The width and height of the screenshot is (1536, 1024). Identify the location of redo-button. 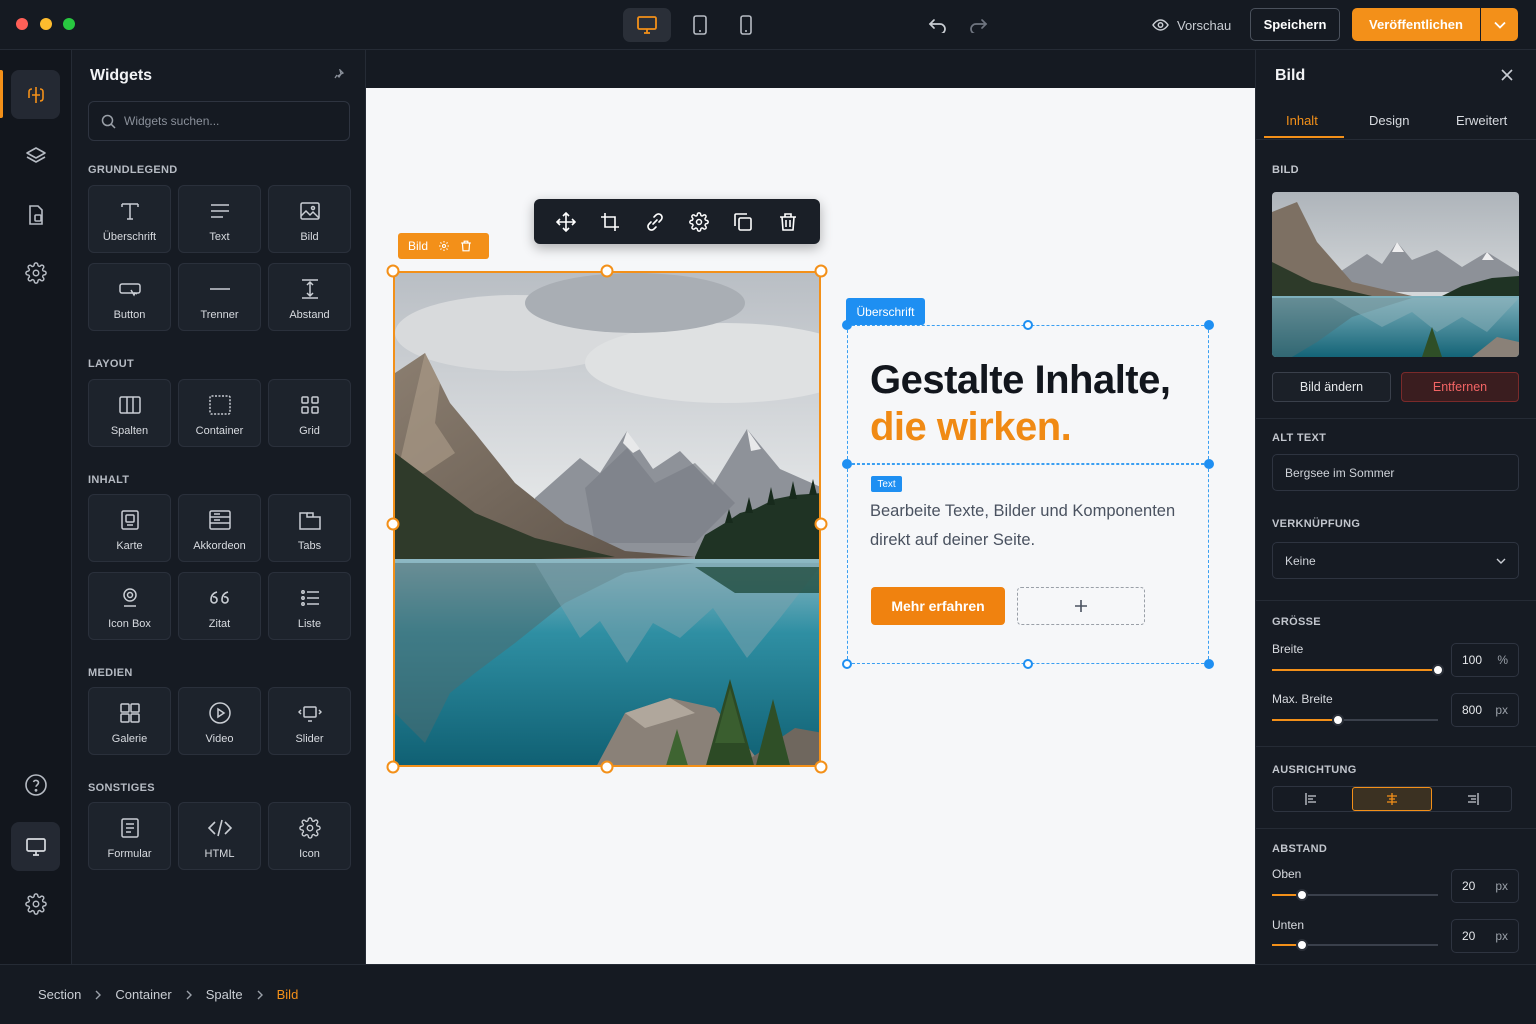
(978, 25).